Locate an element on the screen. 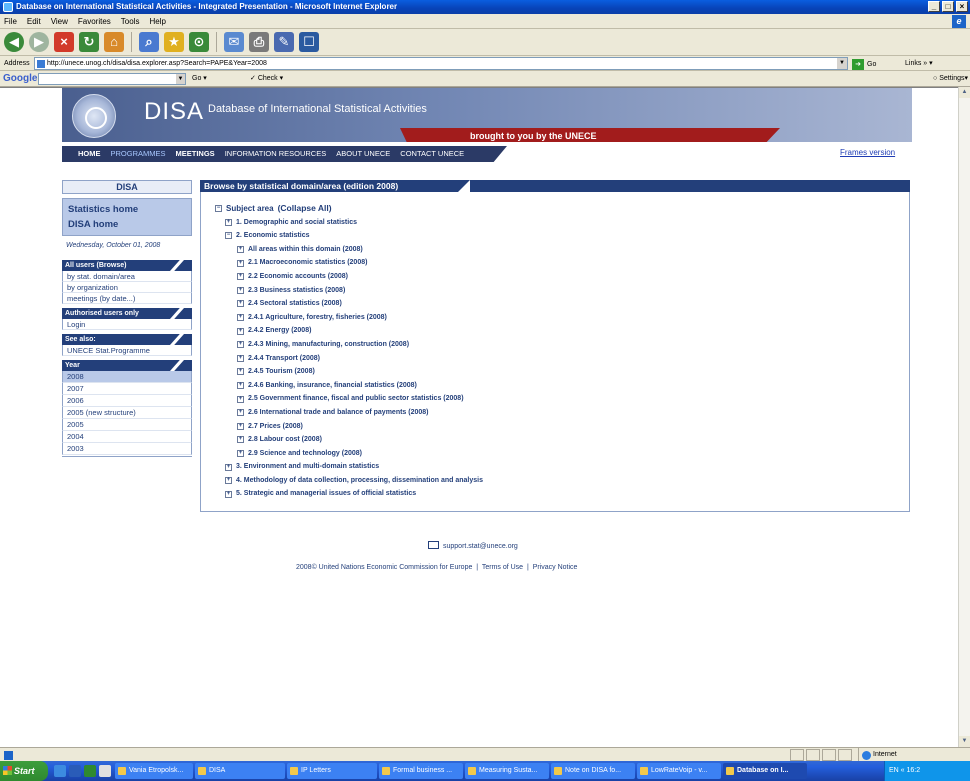 The image size is (970, 781). tree-subitem: + All areas within this domain (2008) is located at coordinates (555, 250).